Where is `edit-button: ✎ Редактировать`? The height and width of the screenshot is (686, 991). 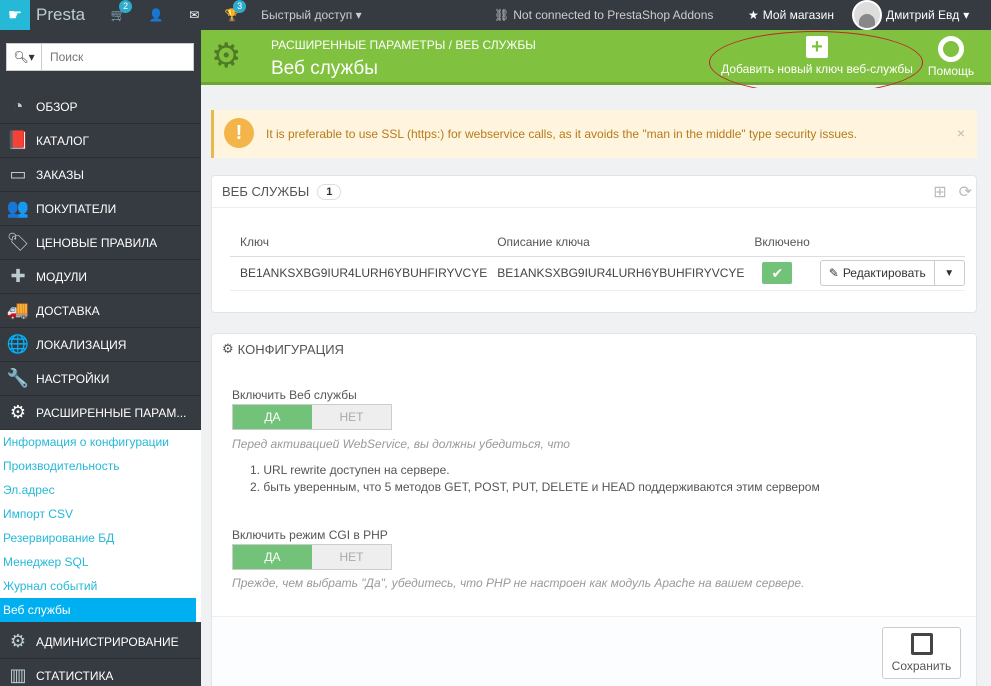
edit-button: ✎ Редактировать is located at coordinates (877, 273).